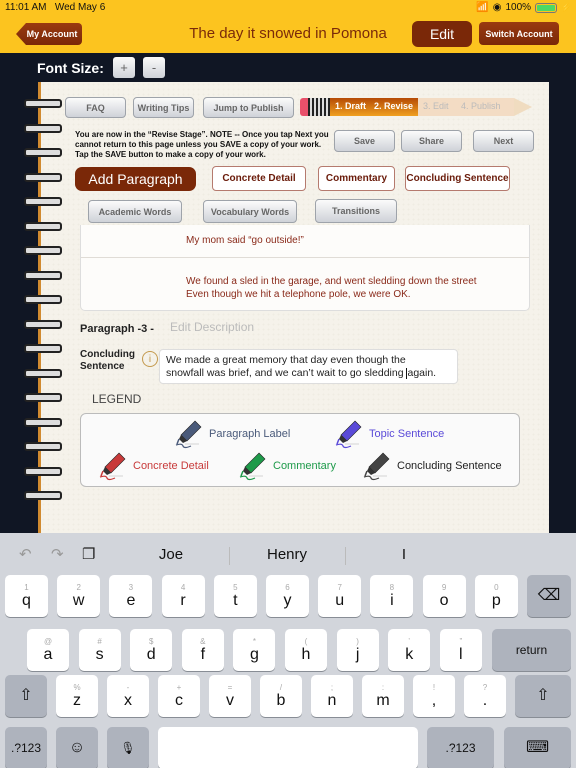  Describe the element at coordinates (128, 747) in the screenshot. I see `dictation-key: 🎙` at that location.